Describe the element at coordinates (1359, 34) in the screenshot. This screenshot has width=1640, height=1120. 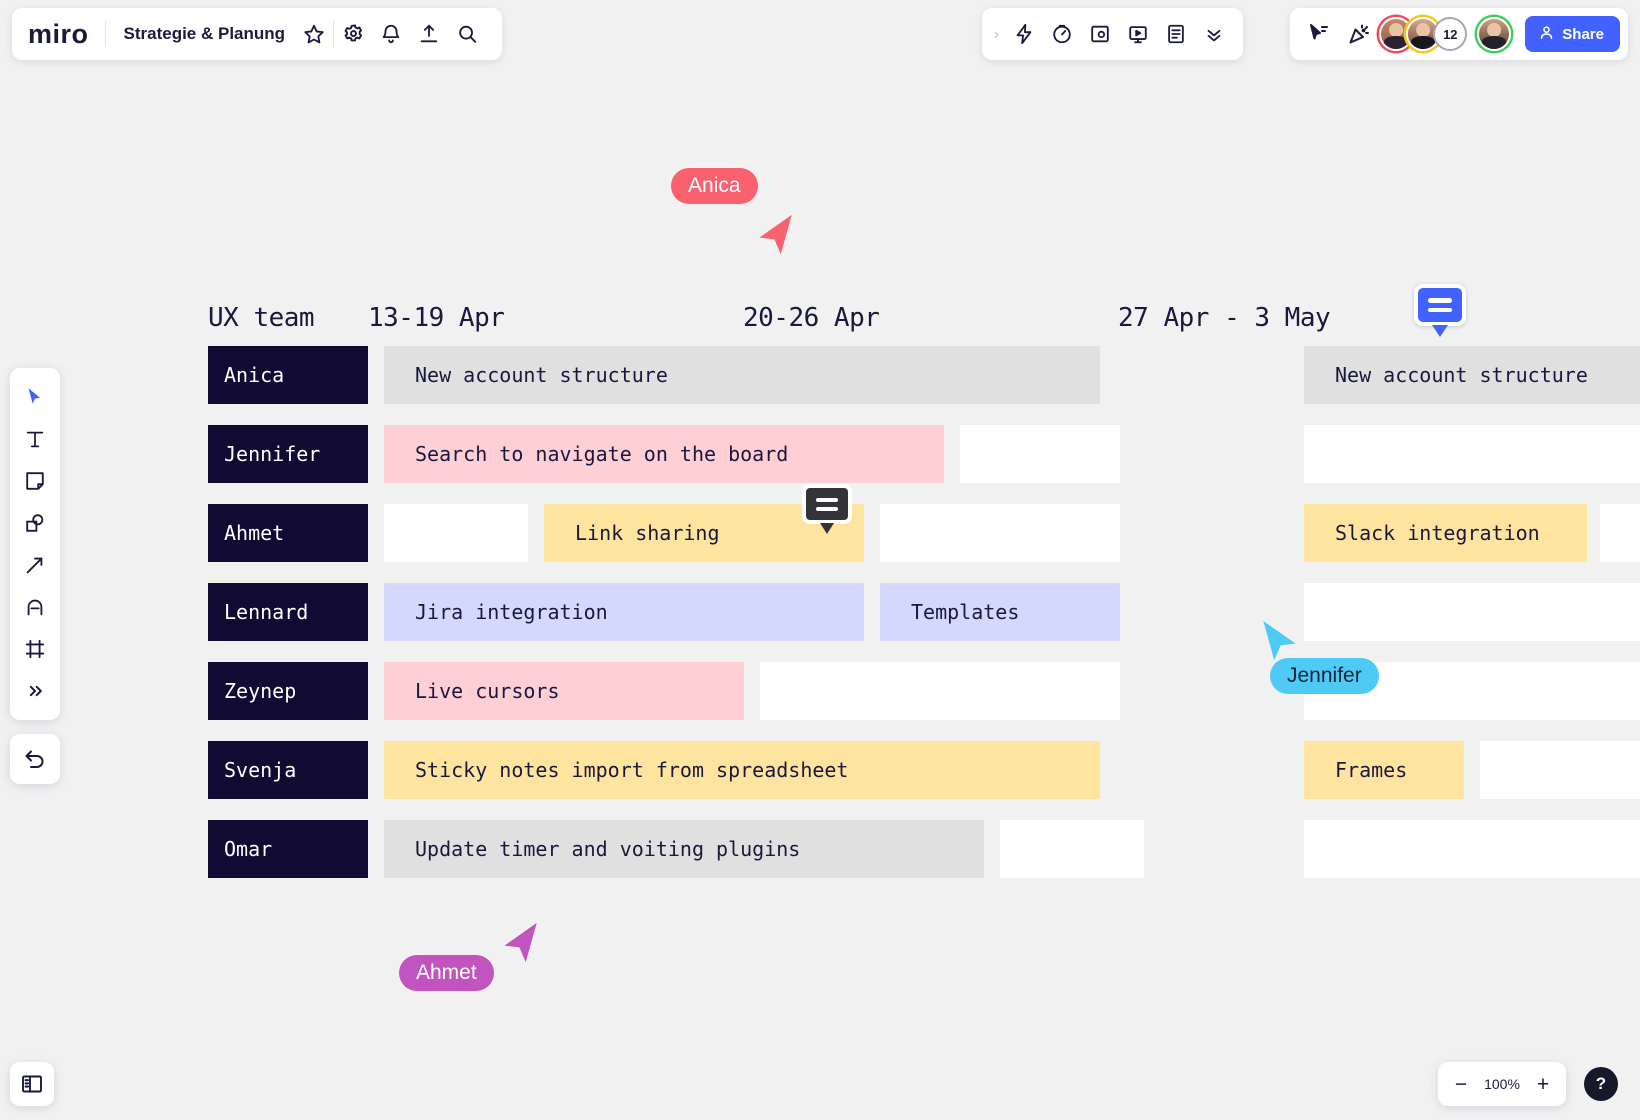
I see `celebrate-icon` at that location.